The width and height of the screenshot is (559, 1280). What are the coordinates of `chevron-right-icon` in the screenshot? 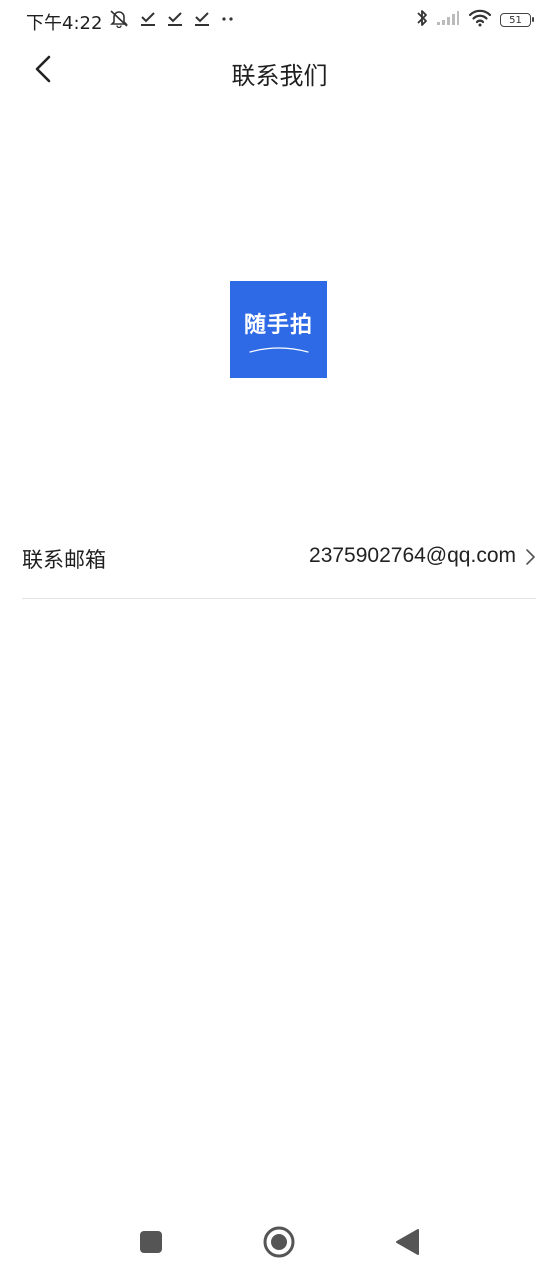 It's located at (530, 557).